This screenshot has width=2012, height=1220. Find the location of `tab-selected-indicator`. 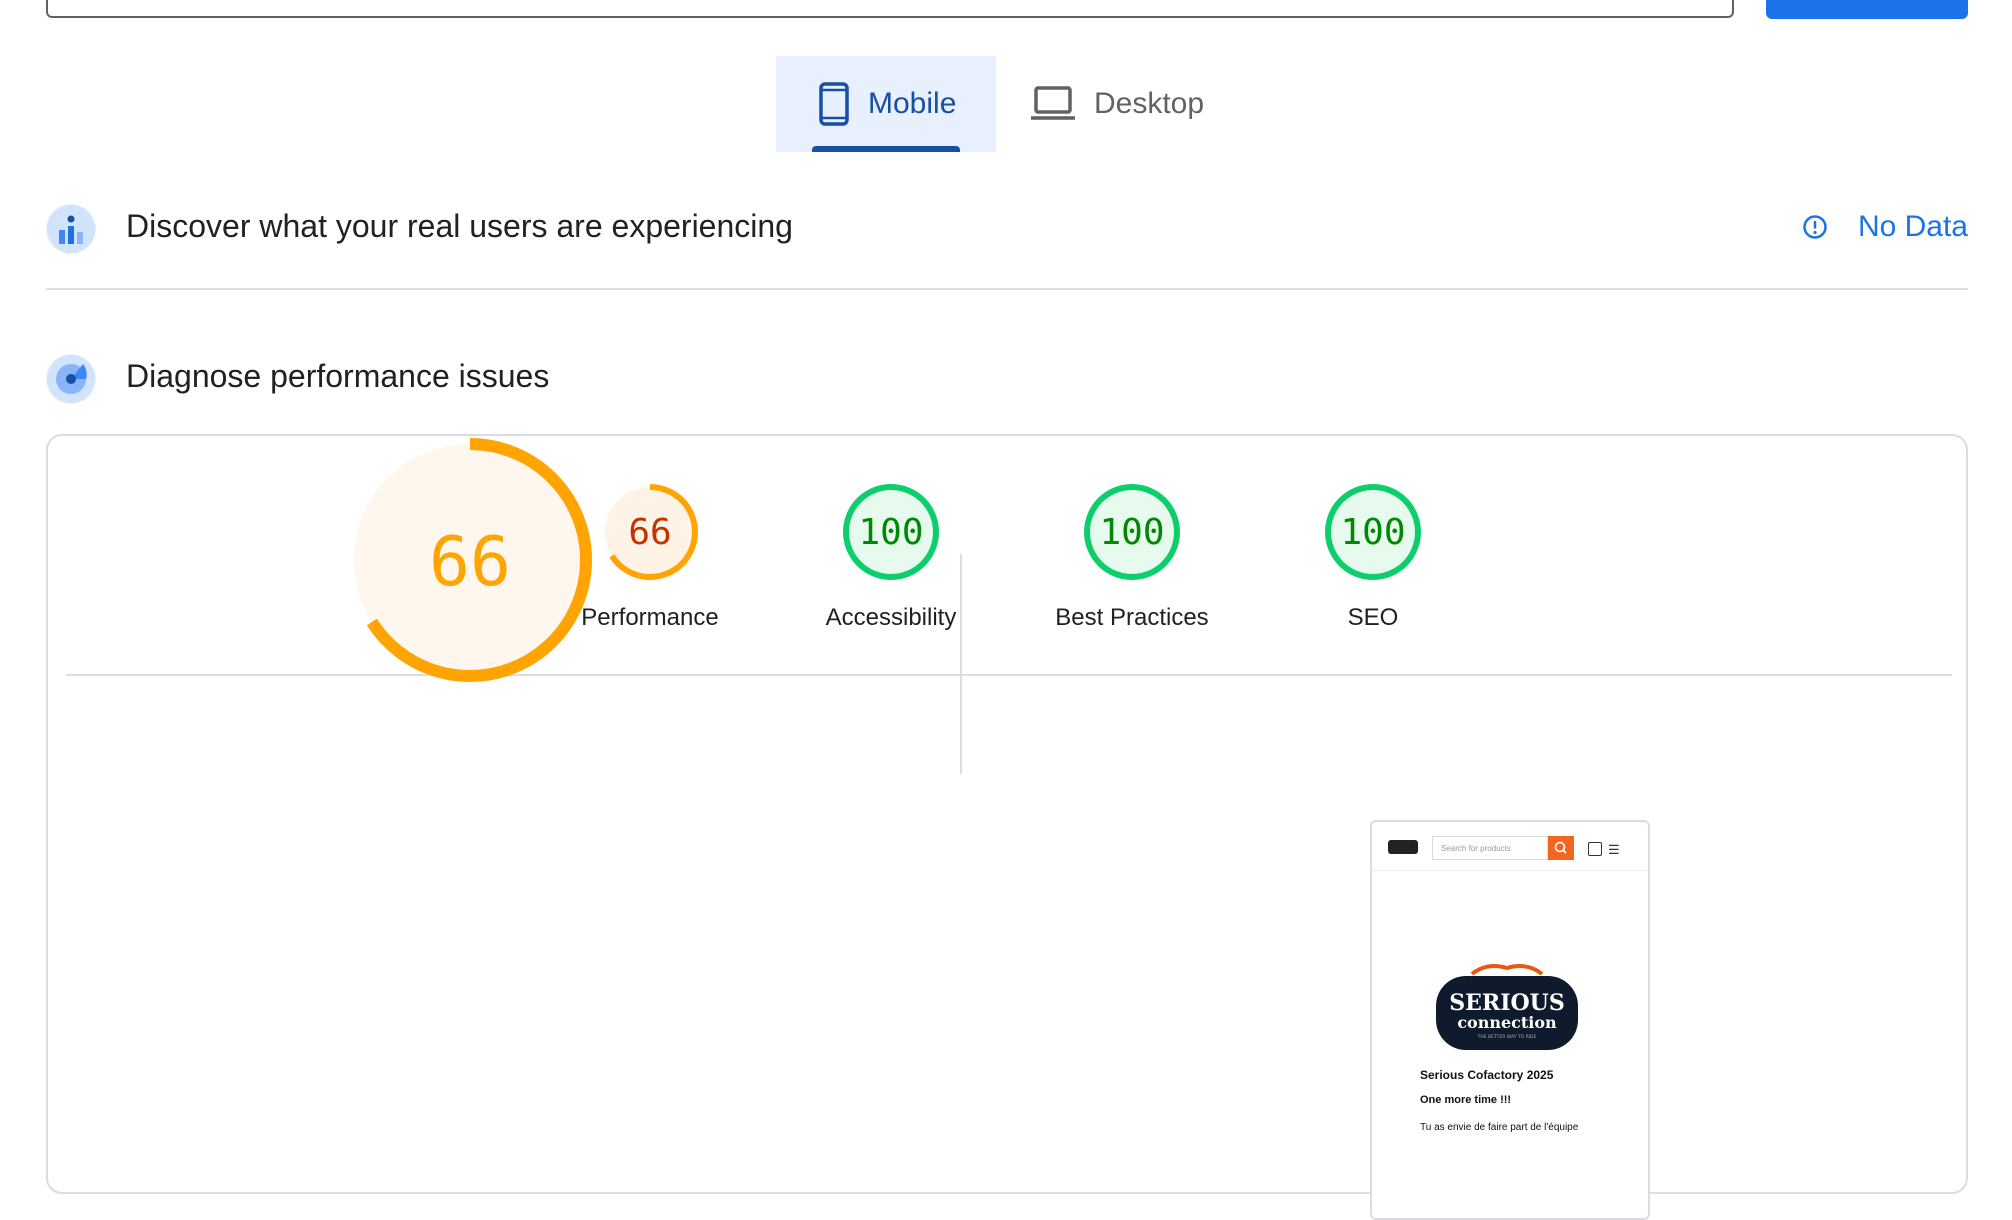

tab-selected-indicator is located at coordinates (886, 149).